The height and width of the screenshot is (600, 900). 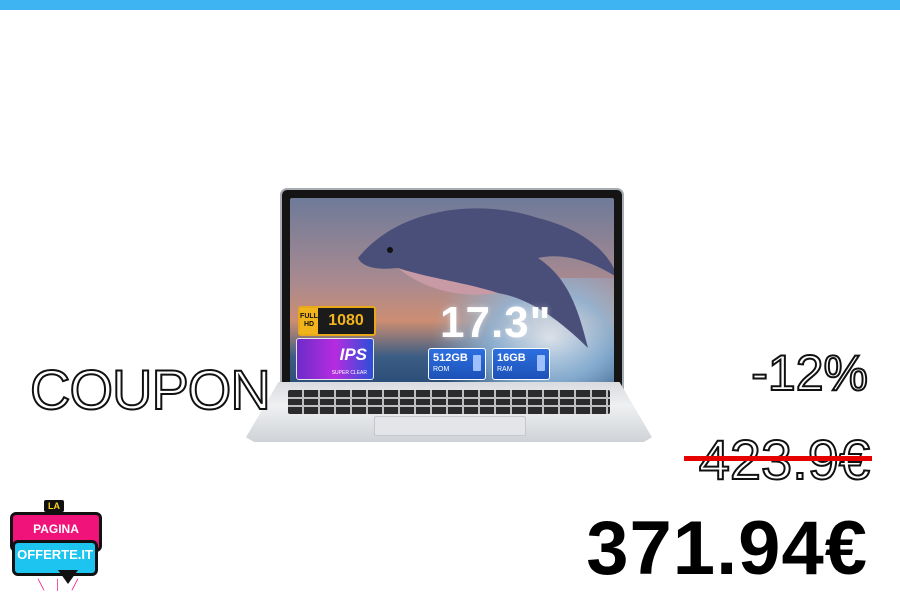 I want to click on site-logo: LA PAGINA DELLE OFFERTE.IT ╲ │ ╱, so click(x=55, y=547).